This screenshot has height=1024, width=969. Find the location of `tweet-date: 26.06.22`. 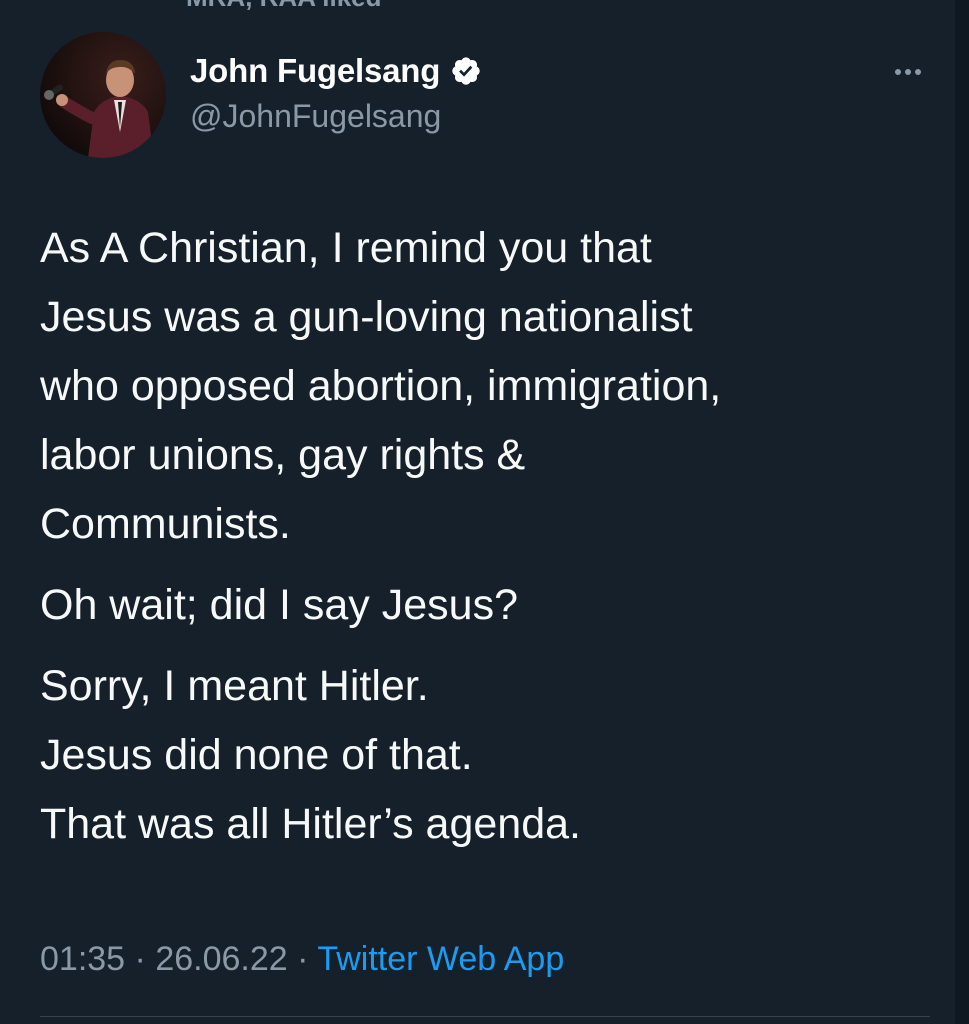

tweet-date: 26.06.22 is located at coordinates (221, 959).